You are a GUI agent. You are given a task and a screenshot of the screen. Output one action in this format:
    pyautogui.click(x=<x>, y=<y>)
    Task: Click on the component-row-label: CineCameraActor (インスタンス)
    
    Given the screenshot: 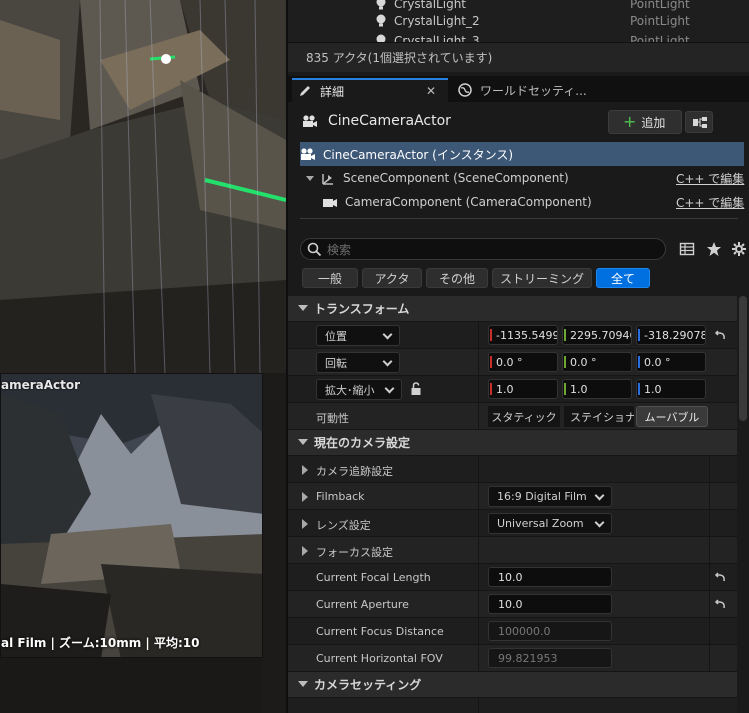 What is the action you would take?
    pyautogui.click(x=418, y=154)
    